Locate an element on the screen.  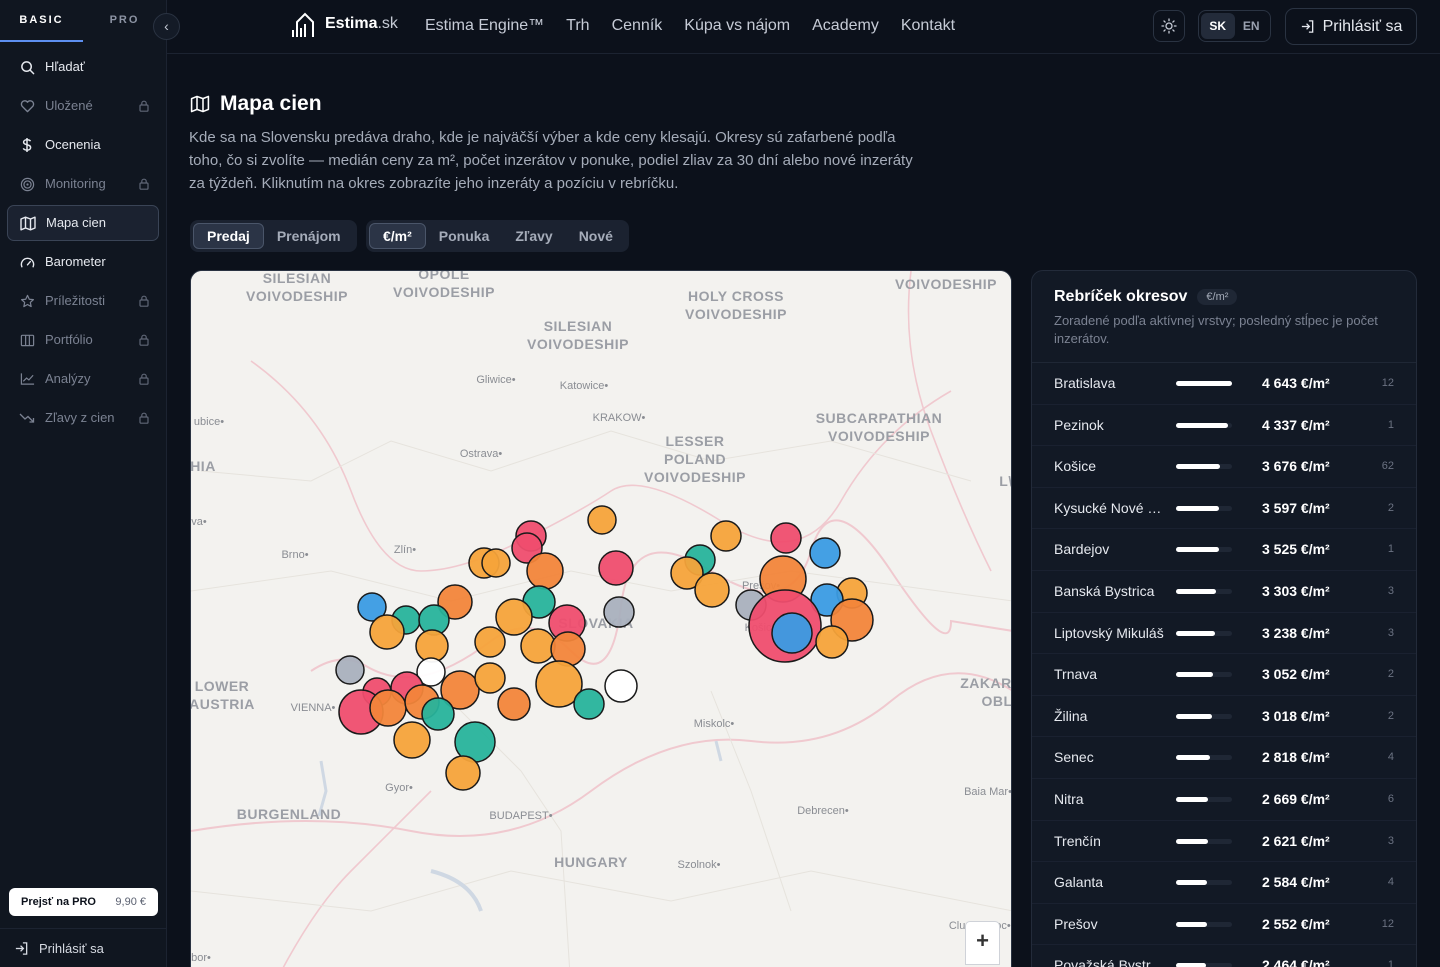
nav-link-cennik: Cenník is located at coordinates (637, 26).